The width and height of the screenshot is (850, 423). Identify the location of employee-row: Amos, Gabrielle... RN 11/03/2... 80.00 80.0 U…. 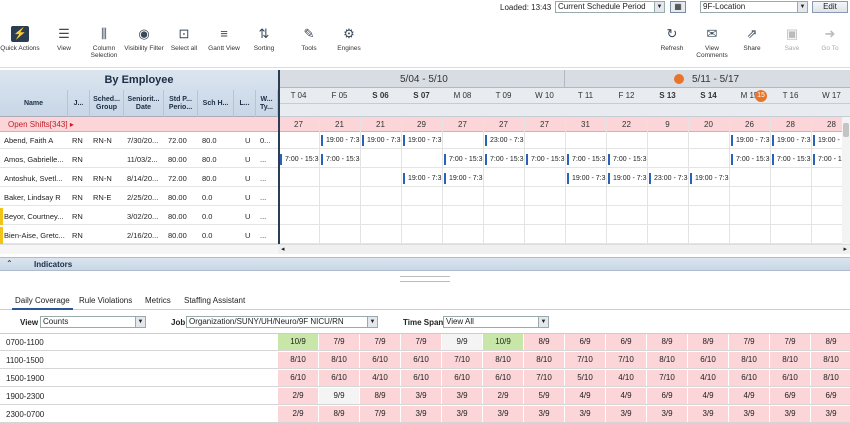
(425, 159).